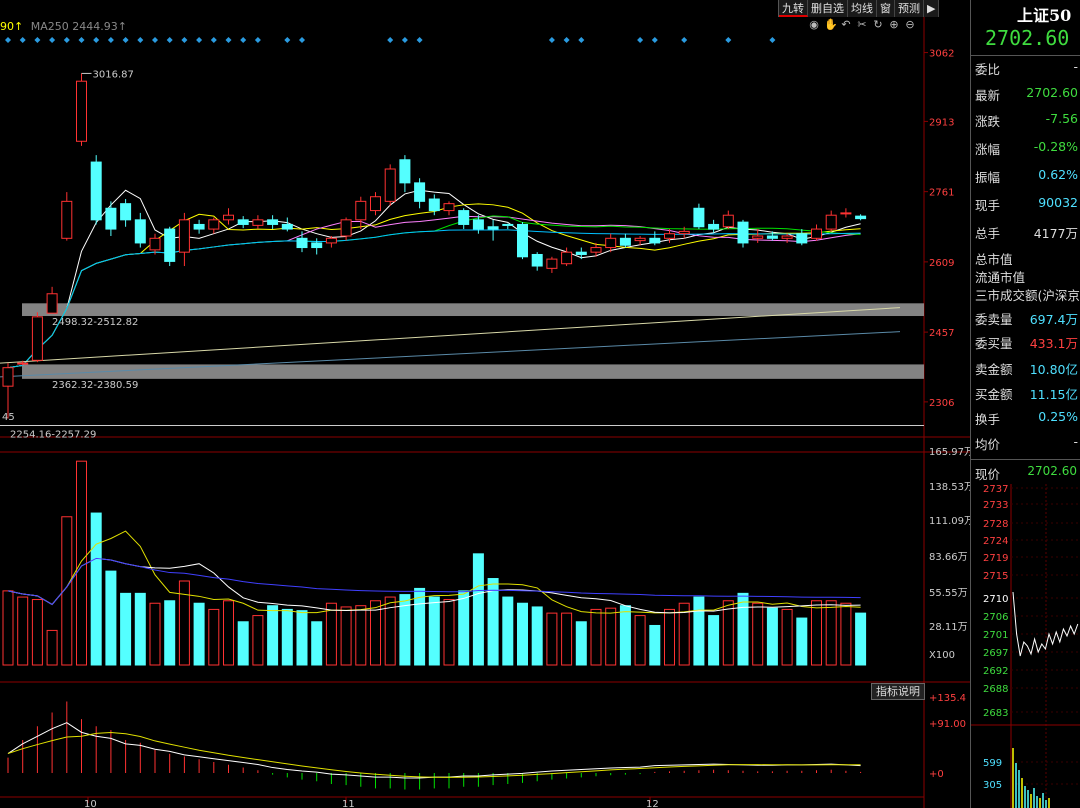  What do you see at coordinates (894, 25) in the screenshot?
I see `zoom-in-icon: ⊕` at bounding box center [894, 25].